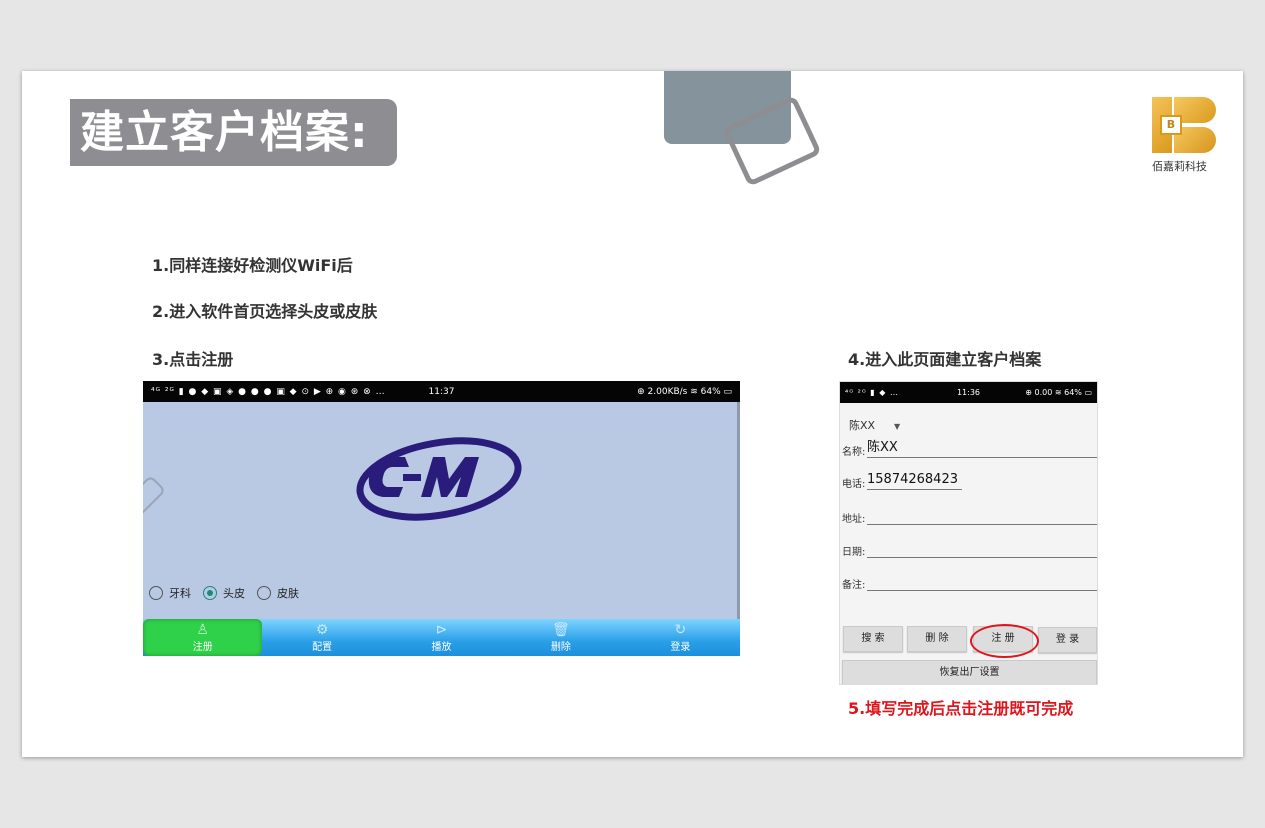 The height and width of the screenshot is (828, 1265). I want to click on chevron-left-icon, so click(155, 499).